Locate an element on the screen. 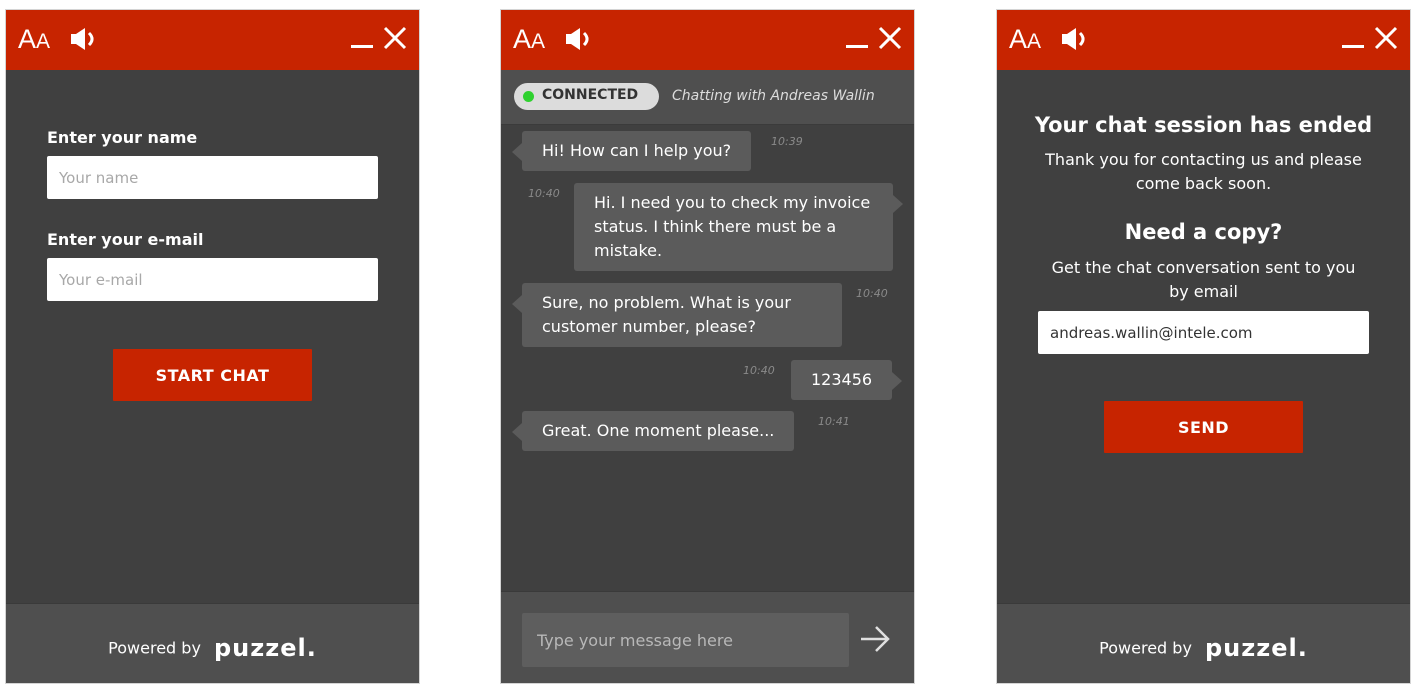 The height and width of the screenshot is (684, 1415). status-dot-icon is located at coordinates (528, 96).